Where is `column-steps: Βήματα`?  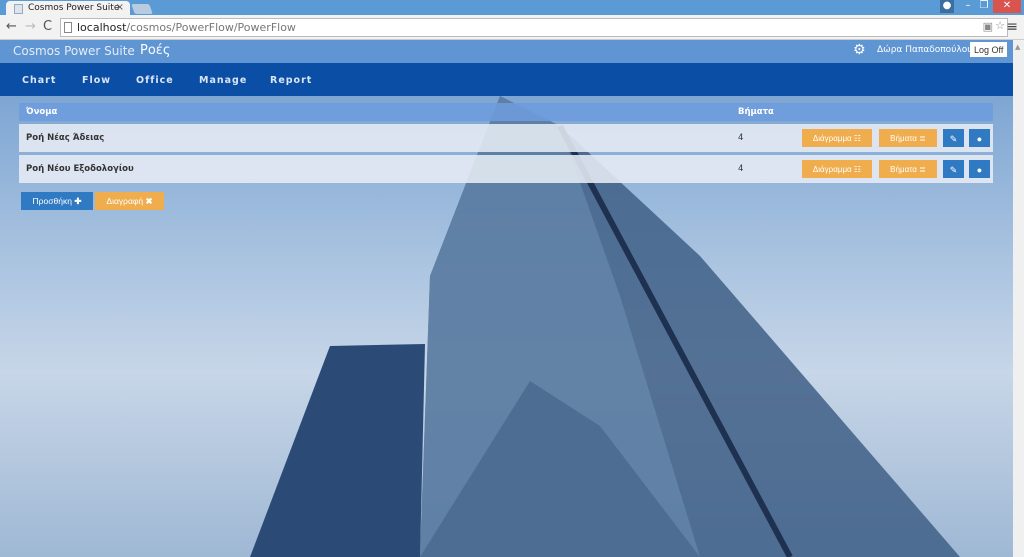
column-steps: Βήματα is located at coordinates (756, 112).